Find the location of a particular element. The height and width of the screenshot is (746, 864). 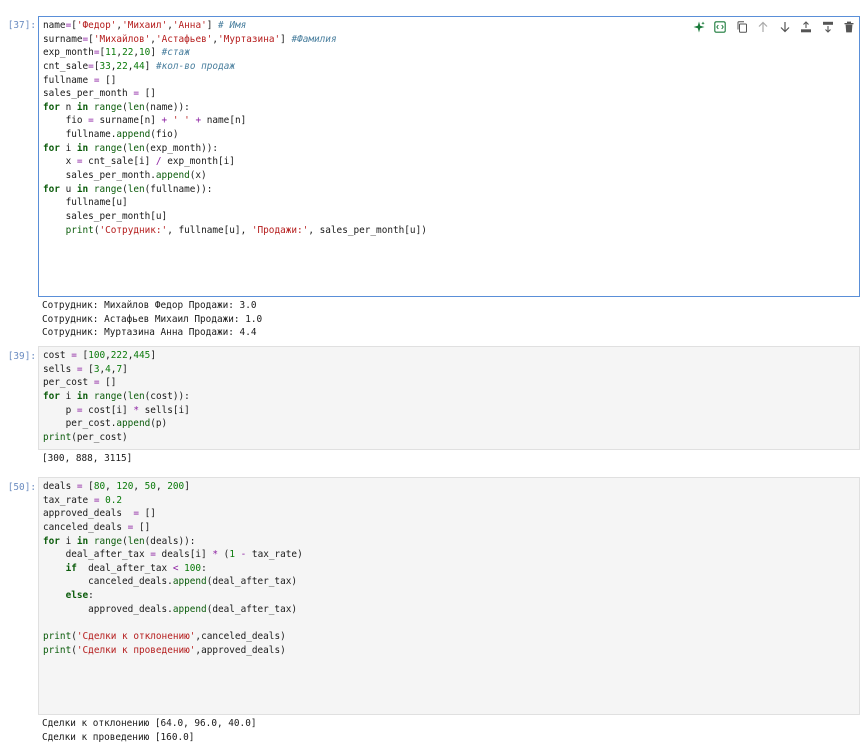

code-line: fullname = [] is located at coordinates (80, 80).